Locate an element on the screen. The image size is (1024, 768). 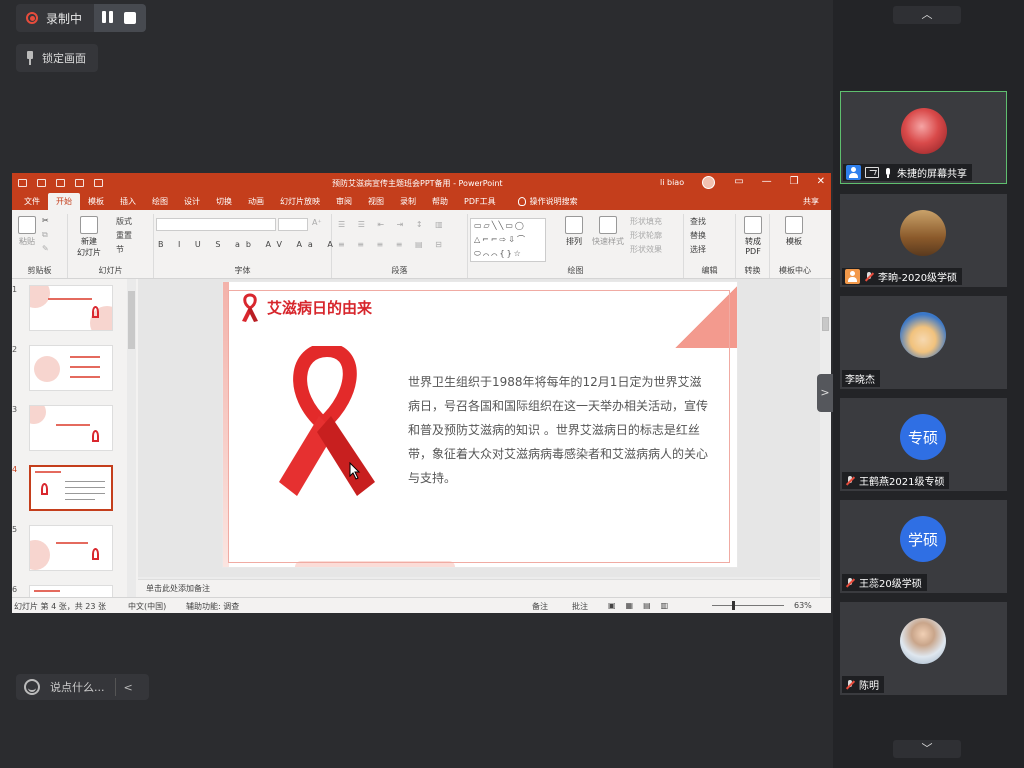
replace-button: 替换 is located at coordinates (698, 235).